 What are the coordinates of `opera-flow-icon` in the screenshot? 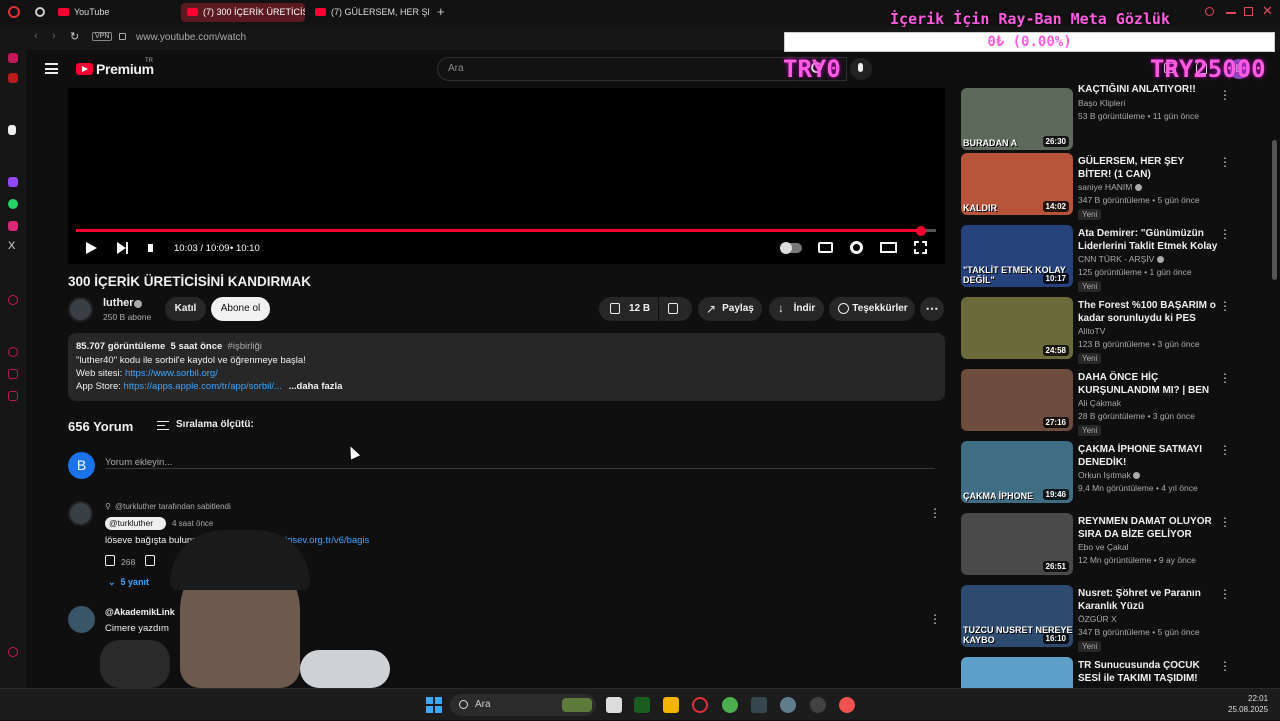 It's located at (13, 58).